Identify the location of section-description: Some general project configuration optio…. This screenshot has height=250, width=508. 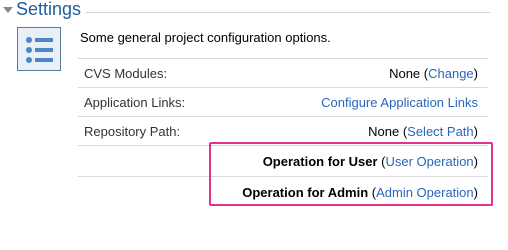
(205, 37).